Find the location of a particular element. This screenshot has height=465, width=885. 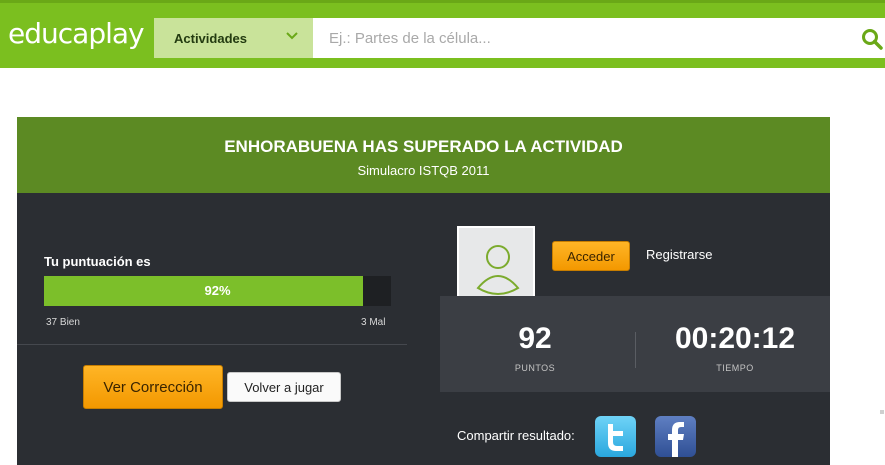

section-divider is located at coordinates (212, 344).